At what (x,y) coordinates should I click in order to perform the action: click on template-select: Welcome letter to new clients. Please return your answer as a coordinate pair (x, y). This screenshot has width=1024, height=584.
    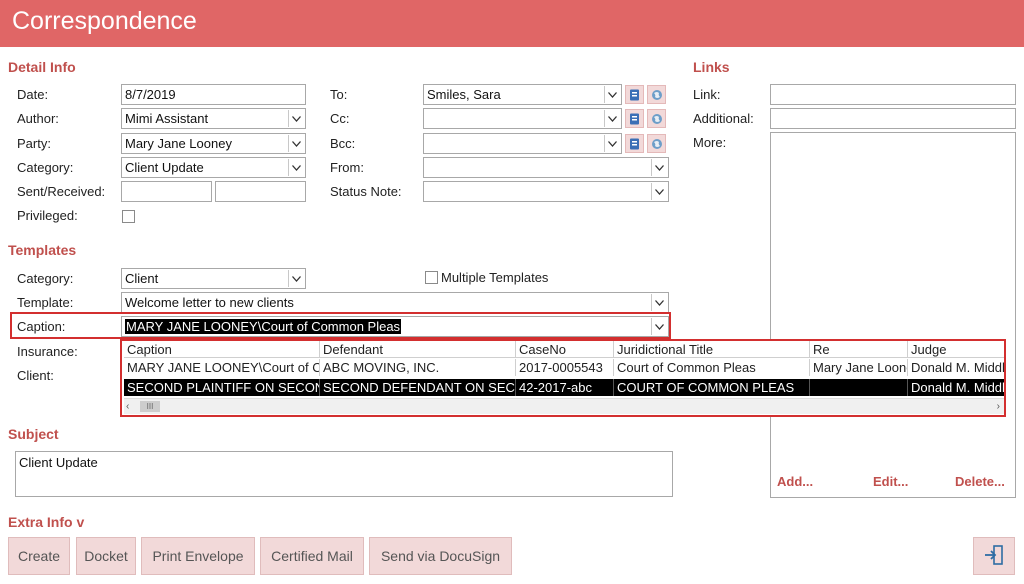
    Looking at the image, I should click on (395, 302).